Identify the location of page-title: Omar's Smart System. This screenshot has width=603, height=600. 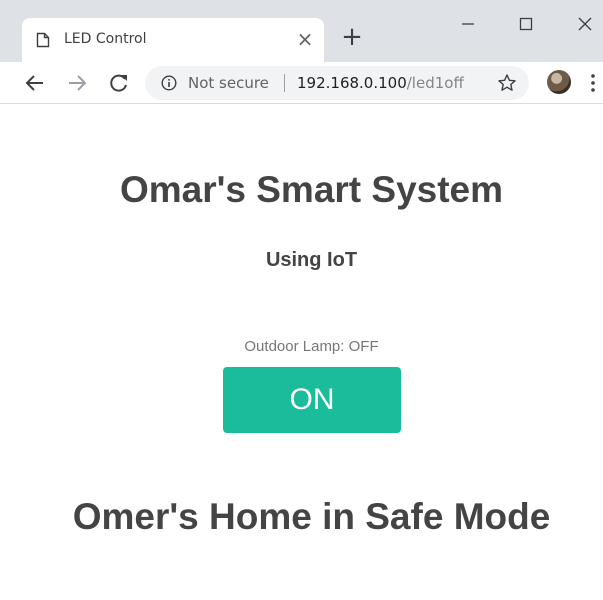
(311, 189).